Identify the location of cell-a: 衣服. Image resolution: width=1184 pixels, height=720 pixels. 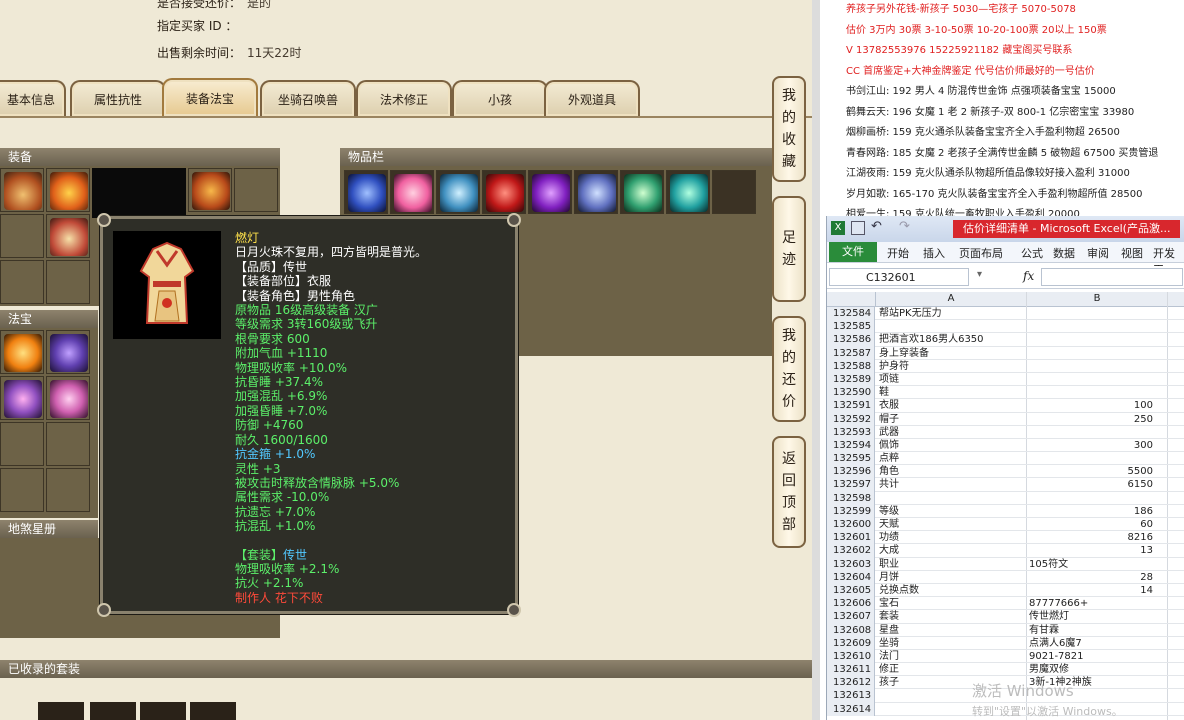
(952, 405).